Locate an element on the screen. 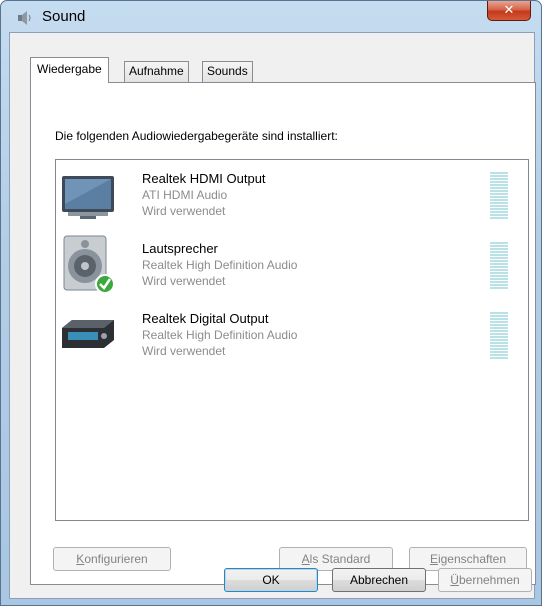  apply-button: Übernehmen is located at coordinates (485, 580).